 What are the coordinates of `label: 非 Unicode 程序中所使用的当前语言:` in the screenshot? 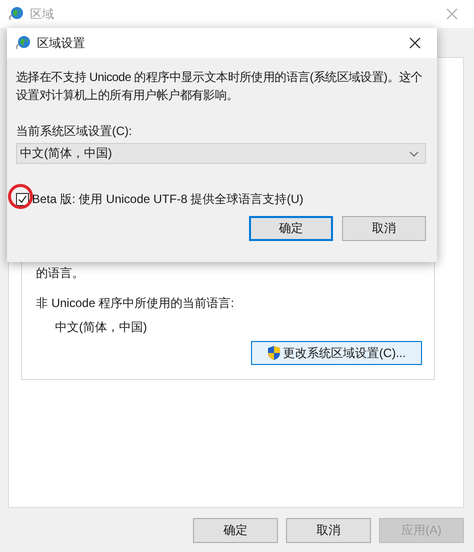 It's located at (136, 303).